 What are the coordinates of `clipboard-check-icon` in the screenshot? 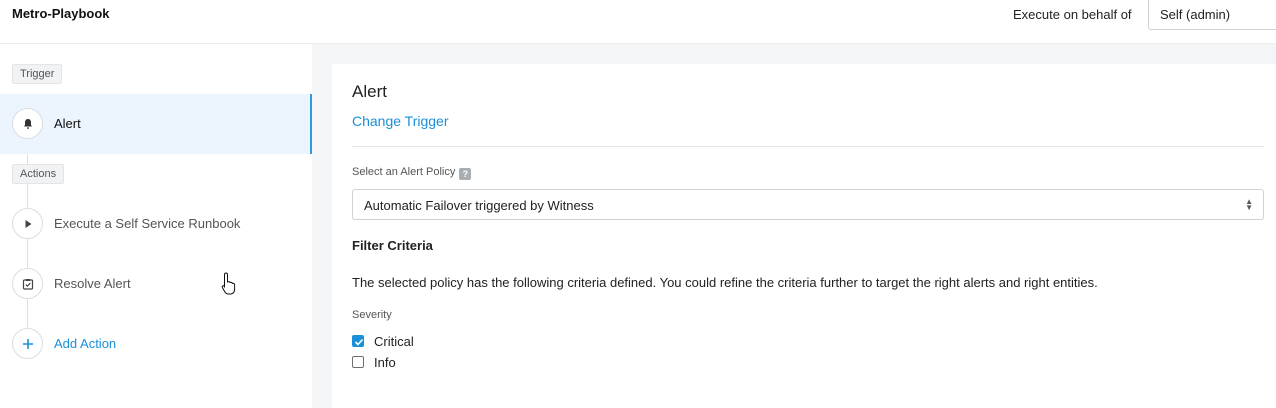 It's located at (28, 284).